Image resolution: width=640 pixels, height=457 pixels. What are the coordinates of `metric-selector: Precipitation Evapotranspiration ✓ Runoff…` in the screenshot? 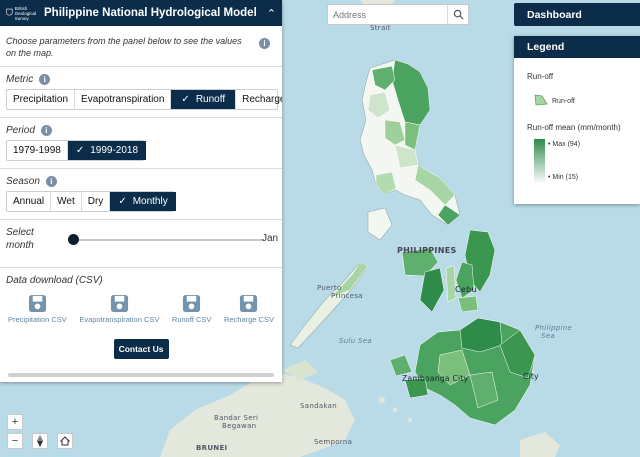 It's located at (144, 99).